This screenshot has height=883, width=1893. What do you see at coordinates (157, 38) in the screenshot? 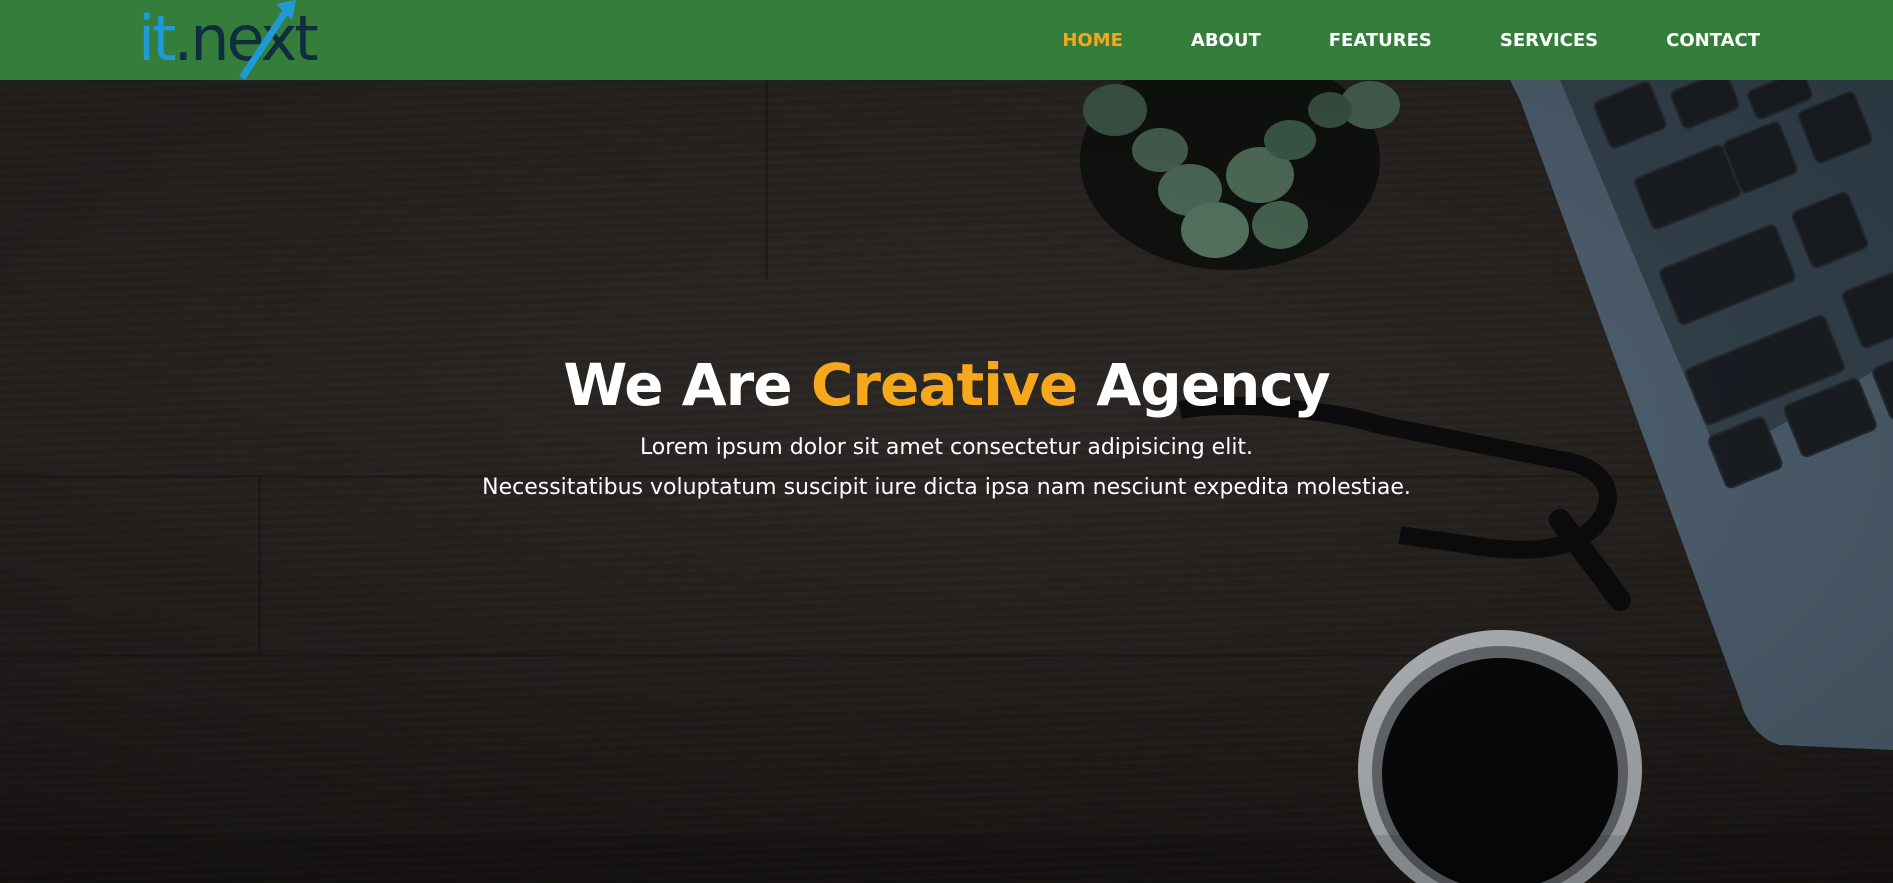
I see `logo-it-text: it` at bounding box center [157, 38].